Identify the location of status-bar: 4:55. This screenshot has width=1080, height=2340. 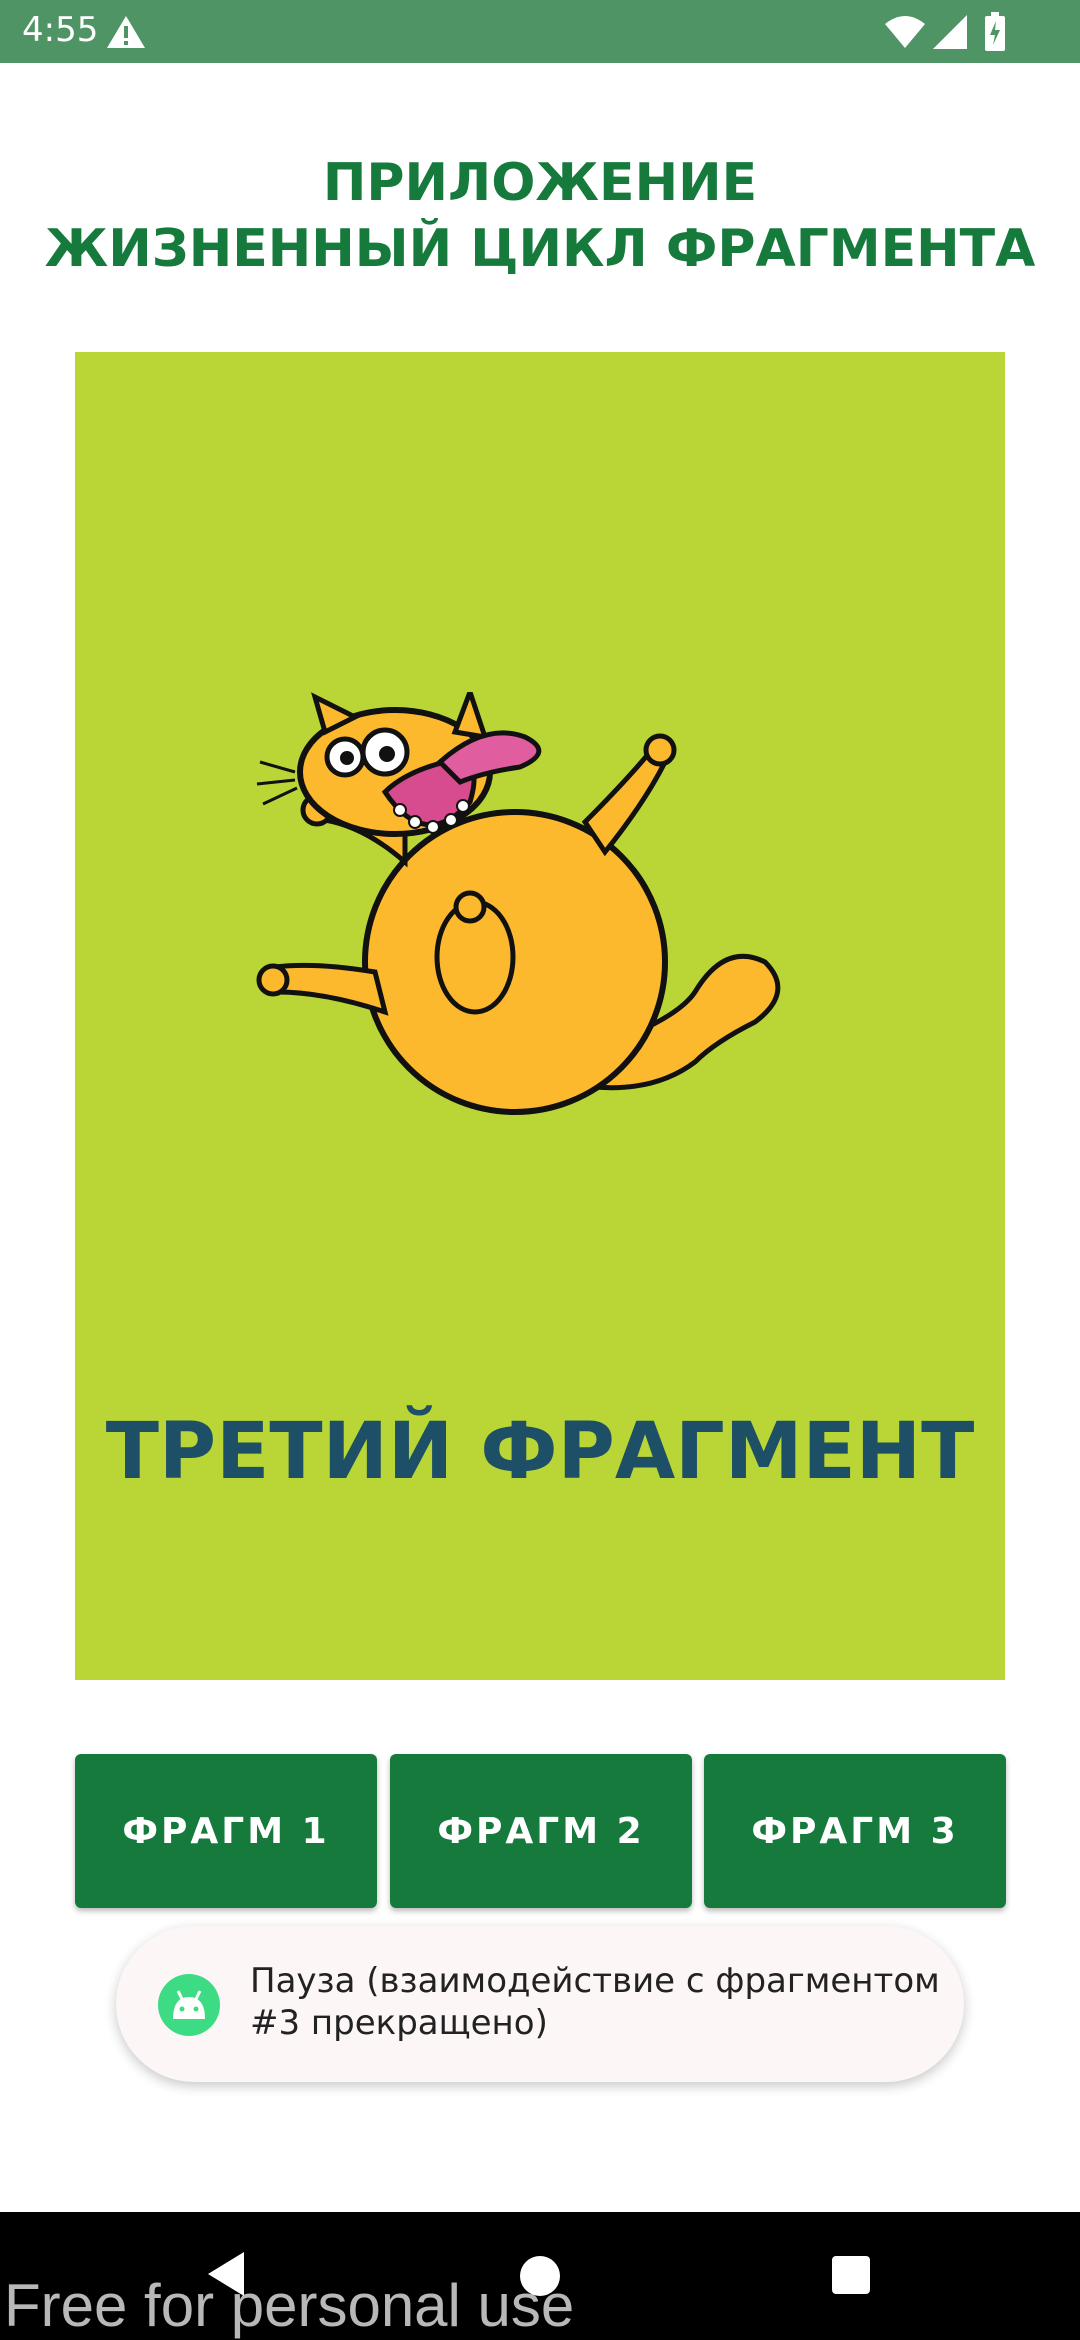
(540, 31).